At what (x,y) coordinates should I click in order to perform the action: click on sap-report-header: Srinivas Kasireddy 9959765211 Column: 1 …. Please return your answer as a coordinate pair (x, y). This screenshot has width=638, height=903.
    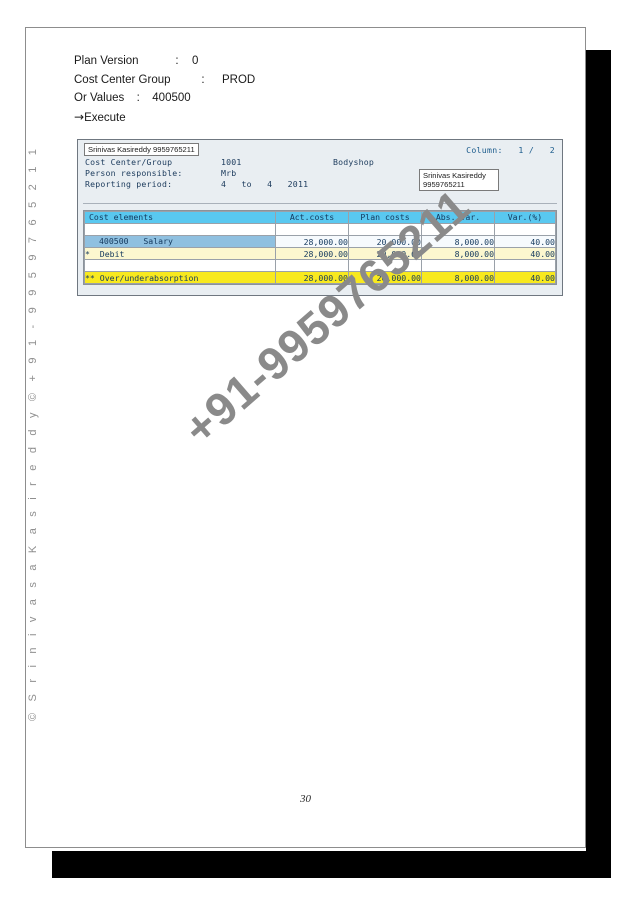
    Looking at the image, I should click on (320, 173).